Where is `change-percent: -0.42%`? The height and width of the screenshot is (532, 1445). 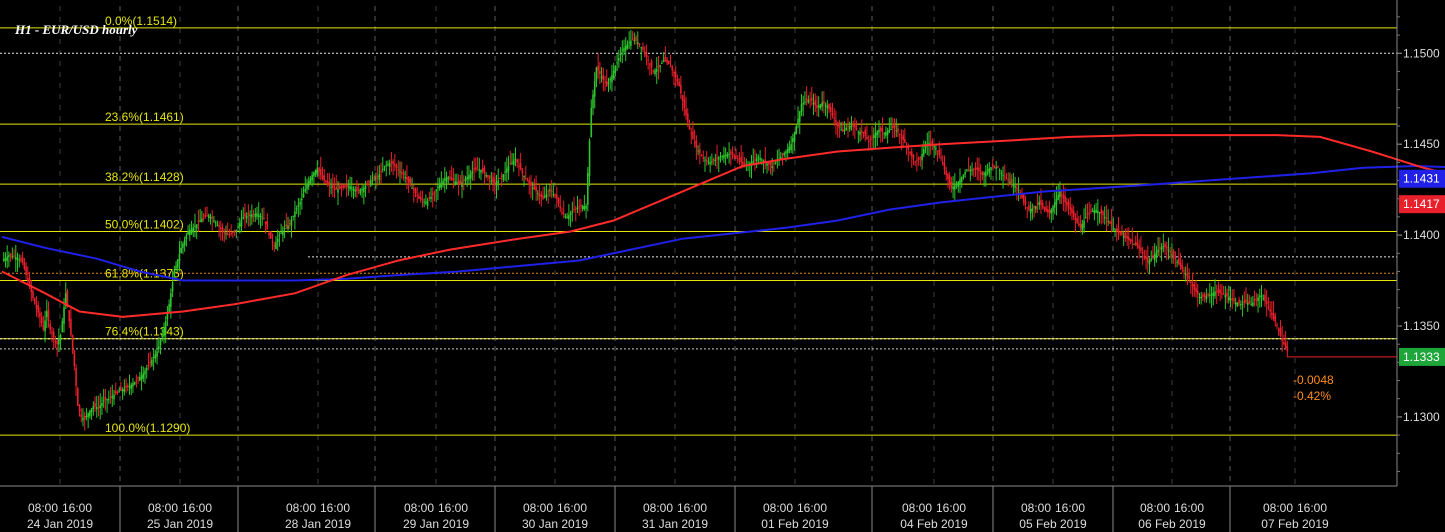
change-percent: -0.42% is located at coordinates (1312, 396).